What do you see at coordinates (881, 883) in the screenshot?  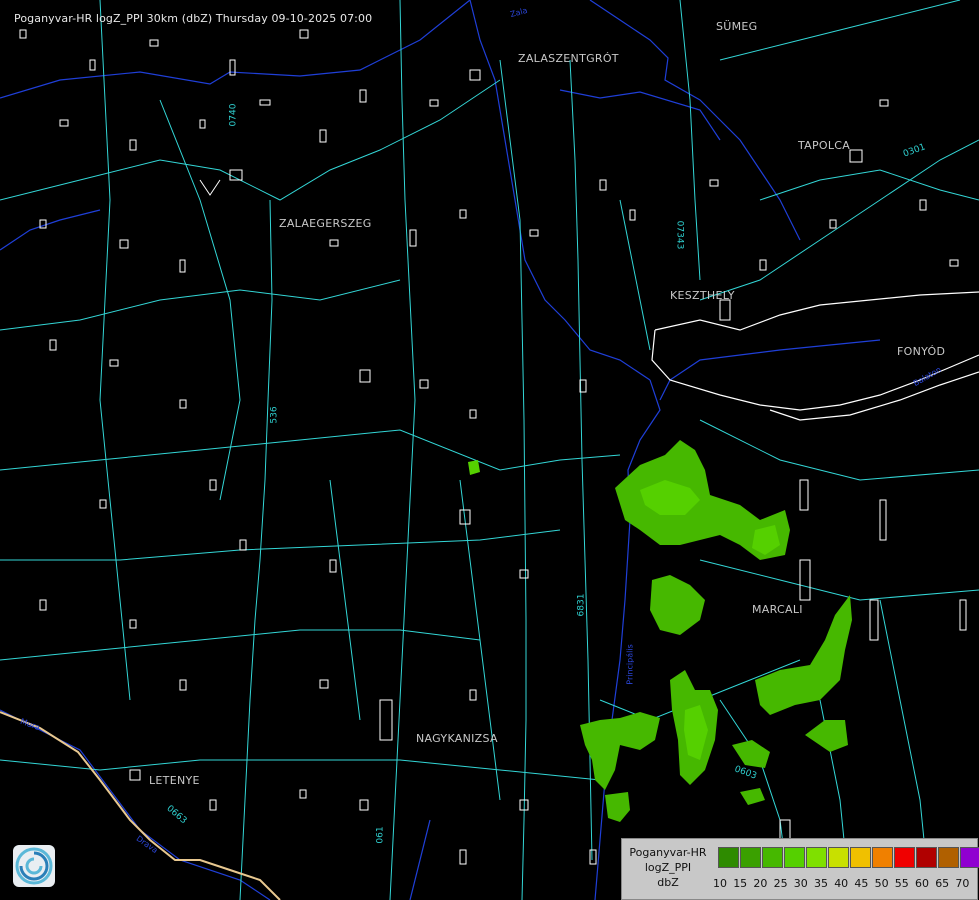 I see `legend-tick-label: 50` at bounding box center [881, 883].